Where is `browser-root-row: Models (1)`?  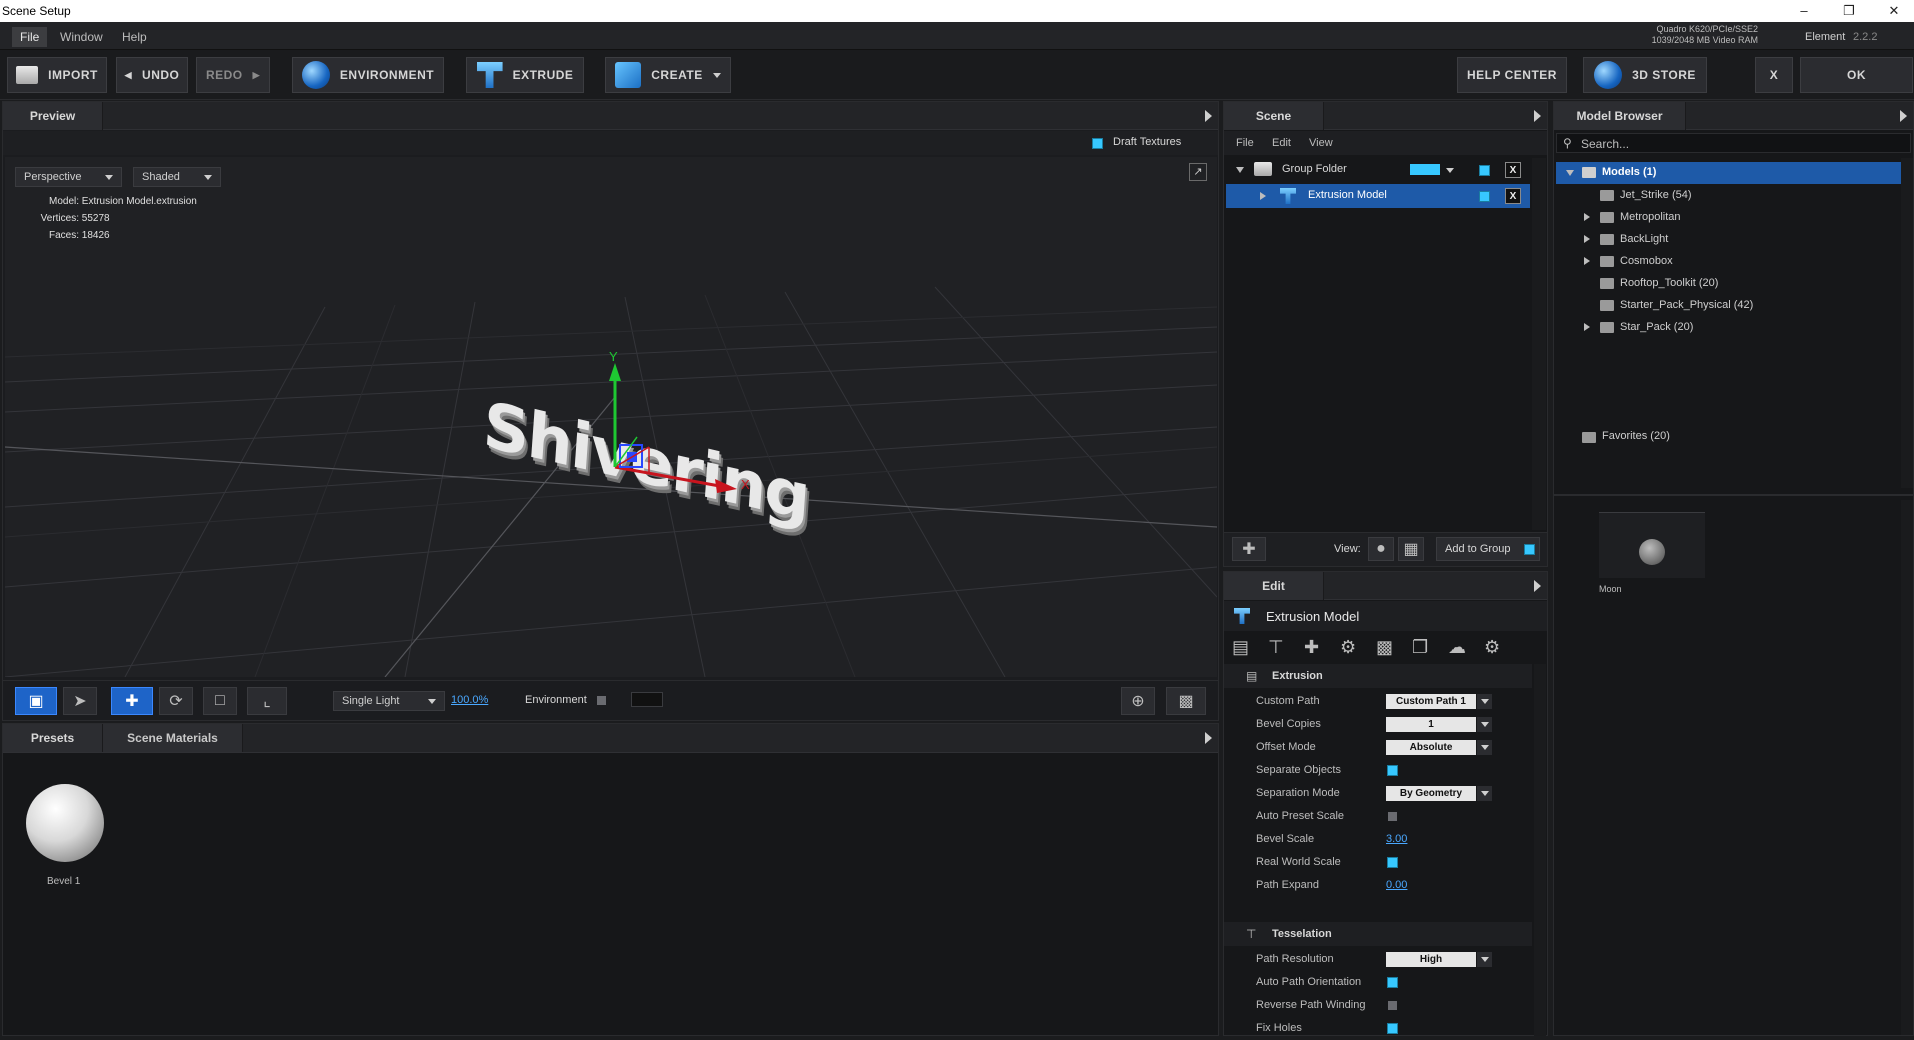
browser-root-row: Models (1) is located at coordinates (1728, 173).